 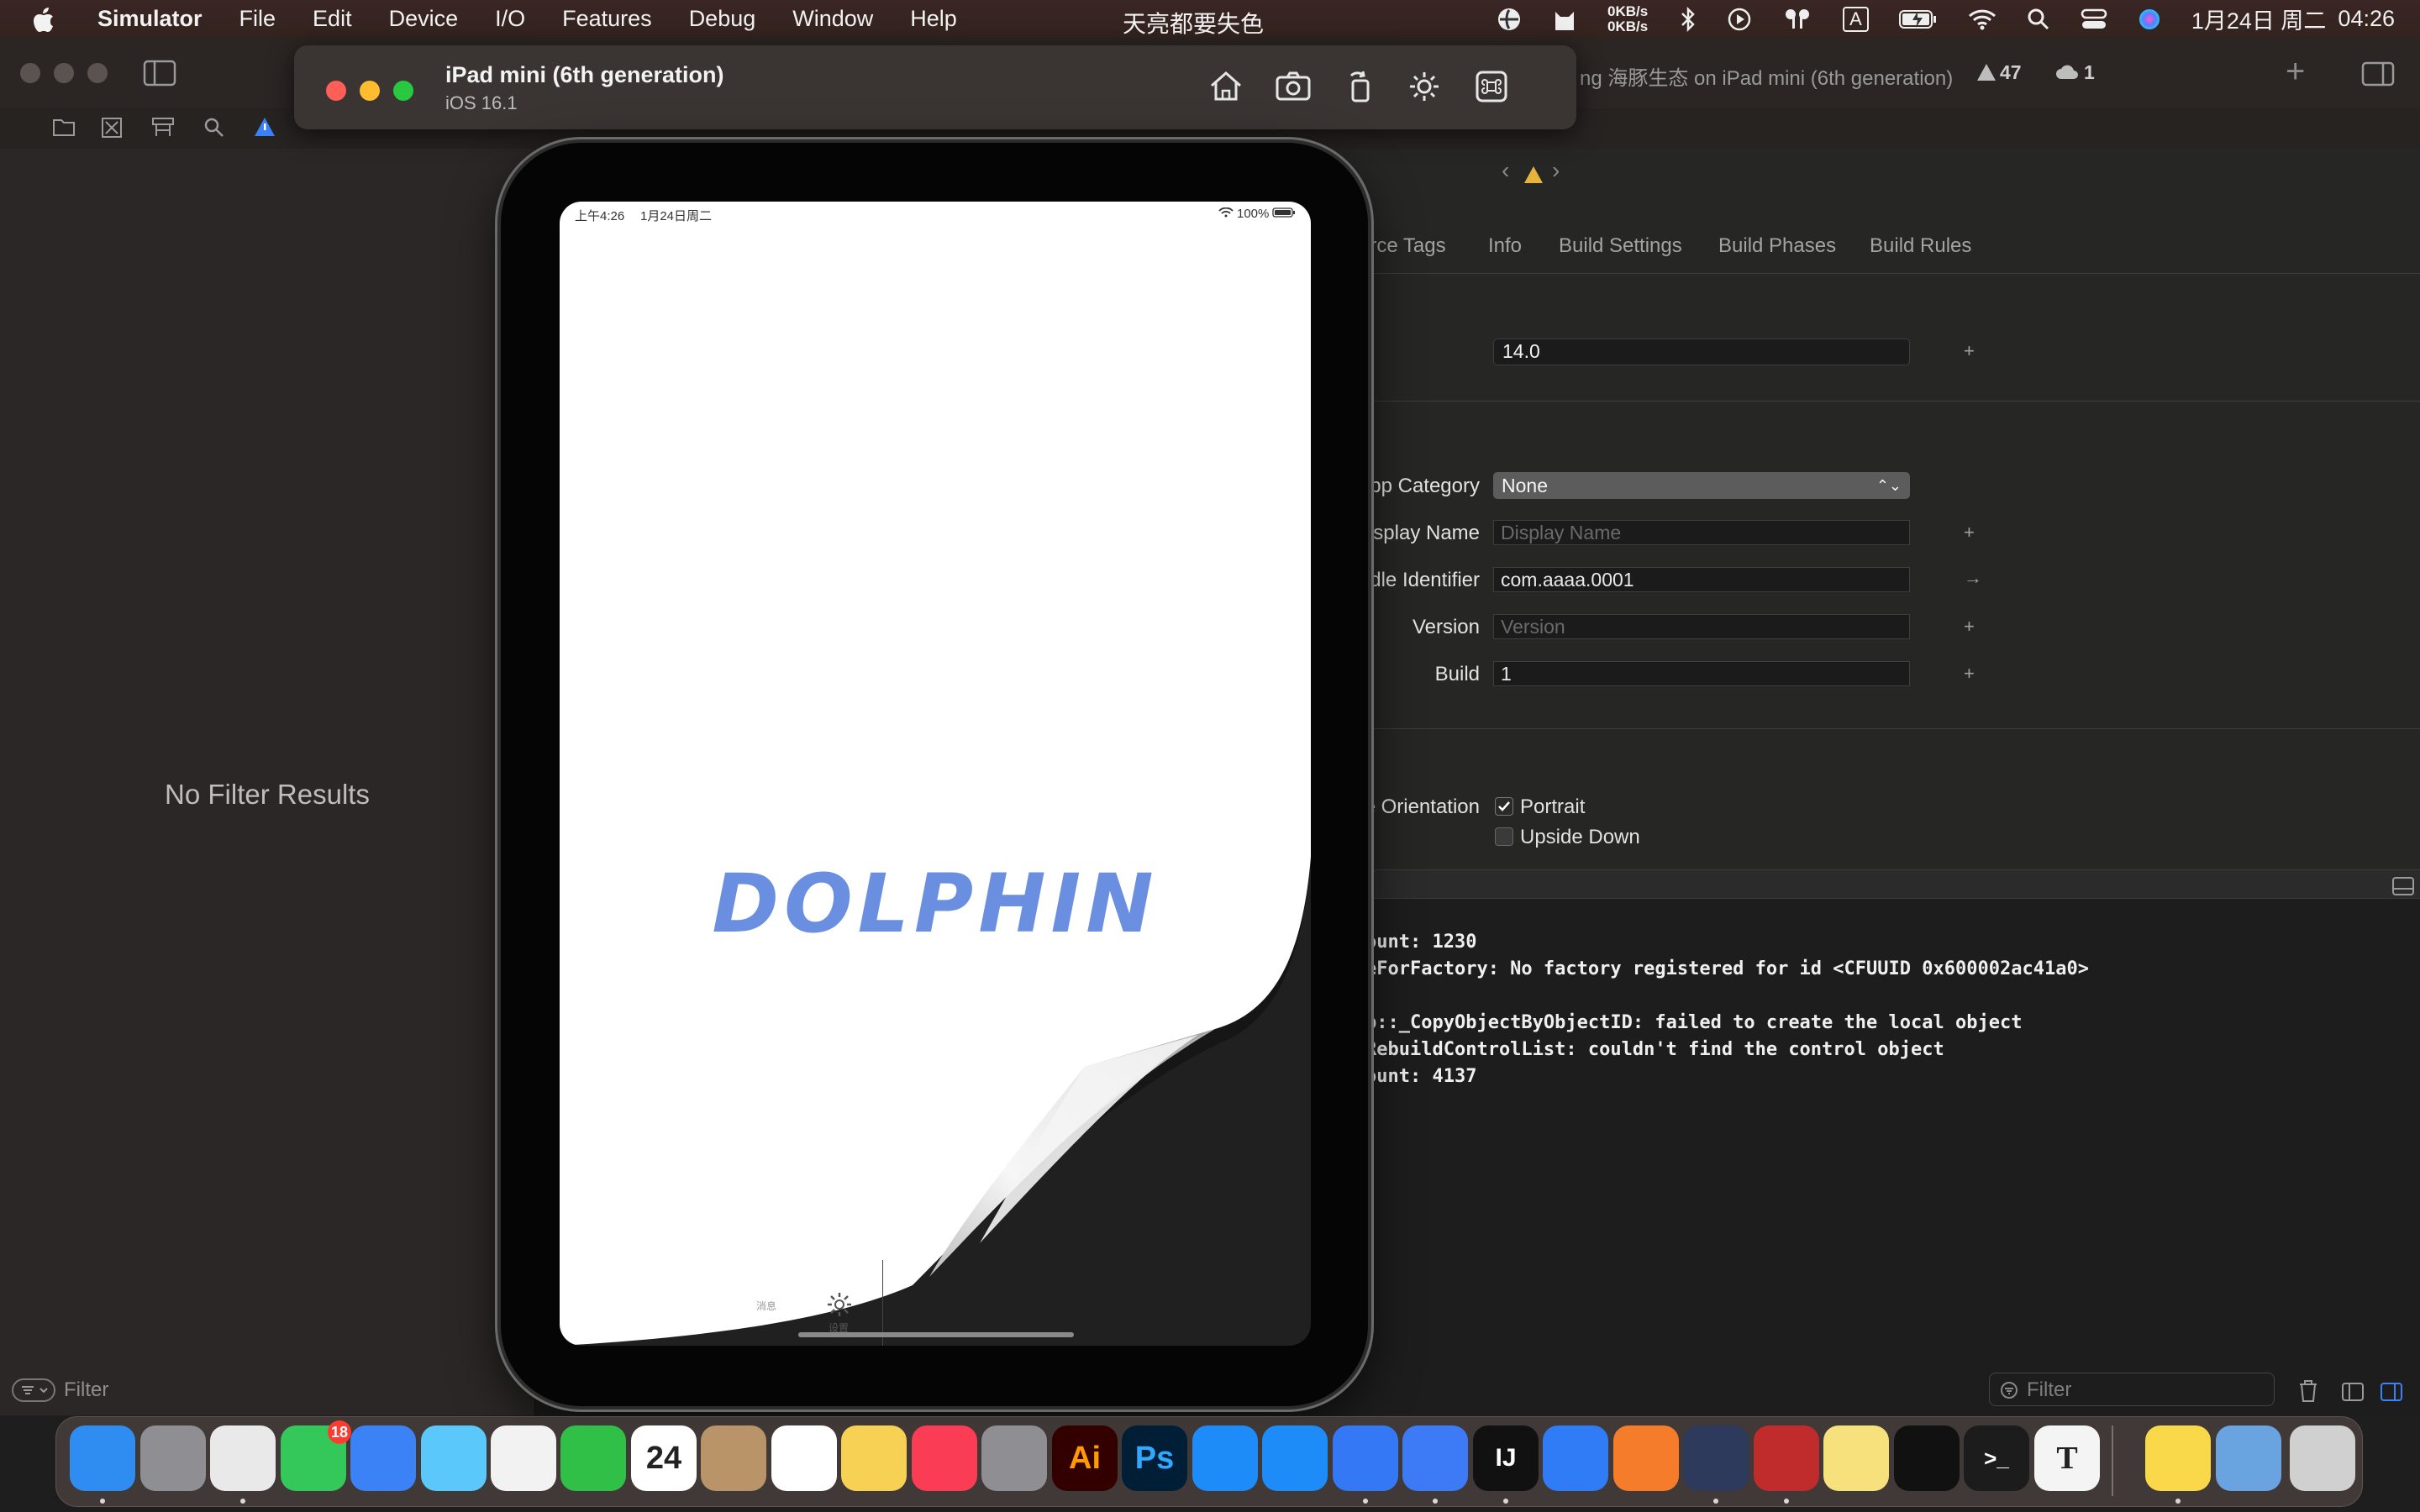 I want to click on dock-app-messages: 18, so click(x=316, y=1455).